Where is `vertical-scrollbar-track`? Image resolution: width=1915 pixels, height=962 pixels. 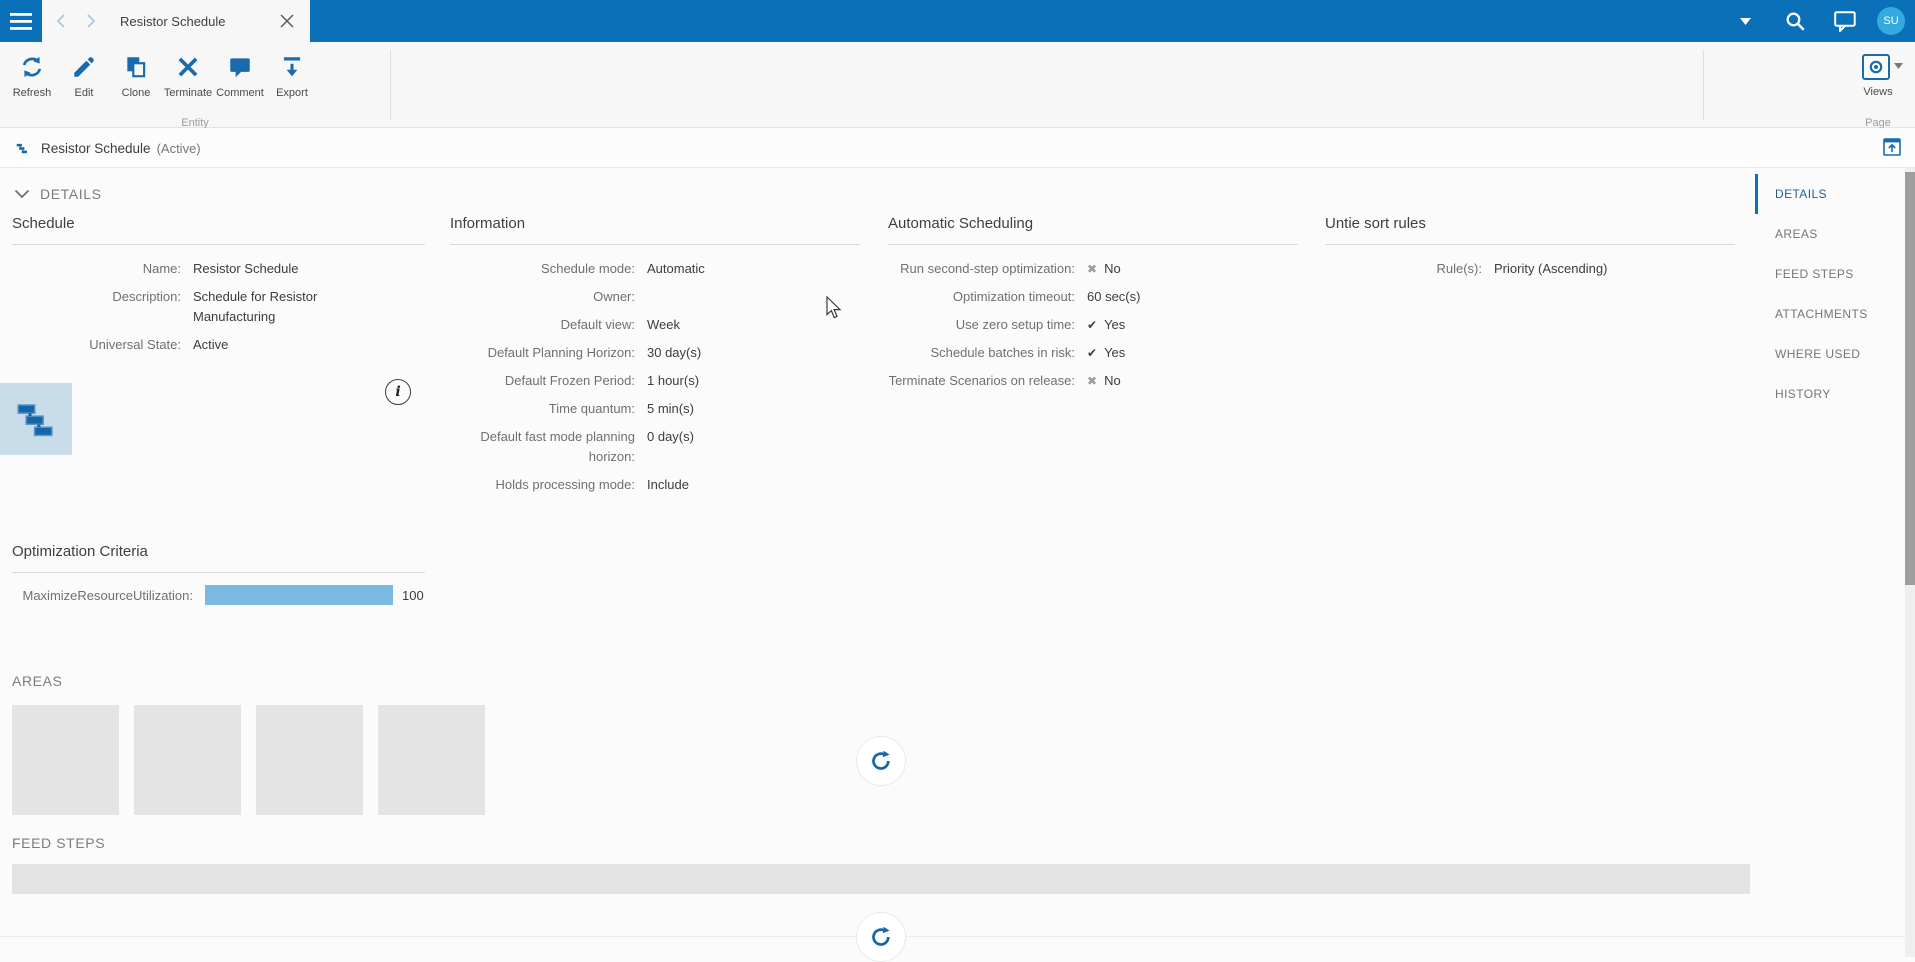 vertical-scrollbar-track is located at coordinates (1910, 562).